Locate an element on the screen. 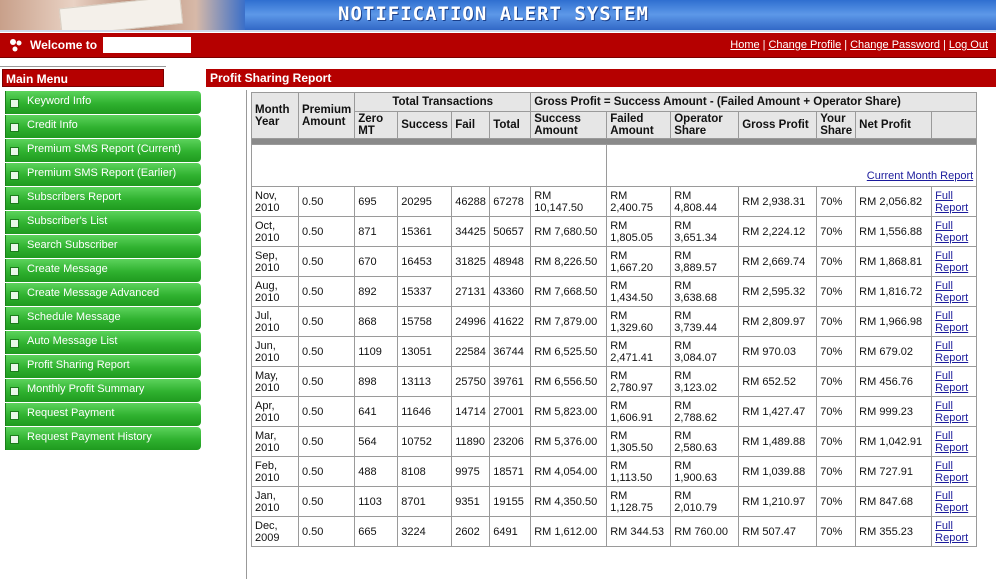 The width and height of the screenshot is (996, 579). cell-zero-mt: 1109 is located at coordinates (376, 351).